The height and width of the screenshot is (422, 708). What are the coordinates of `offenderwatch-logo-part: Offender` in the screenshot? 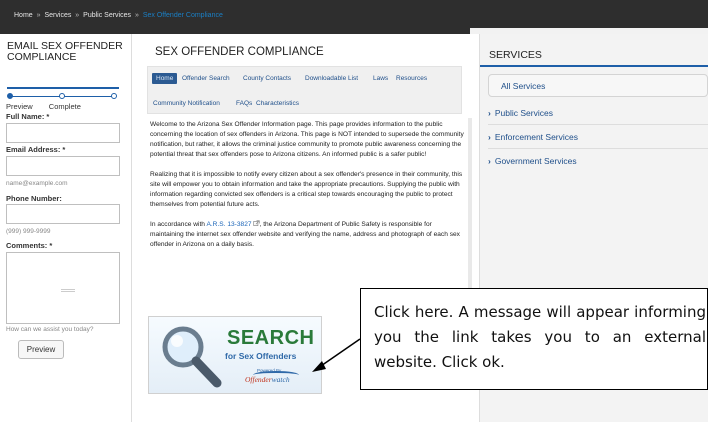 It's located at (258, 379).